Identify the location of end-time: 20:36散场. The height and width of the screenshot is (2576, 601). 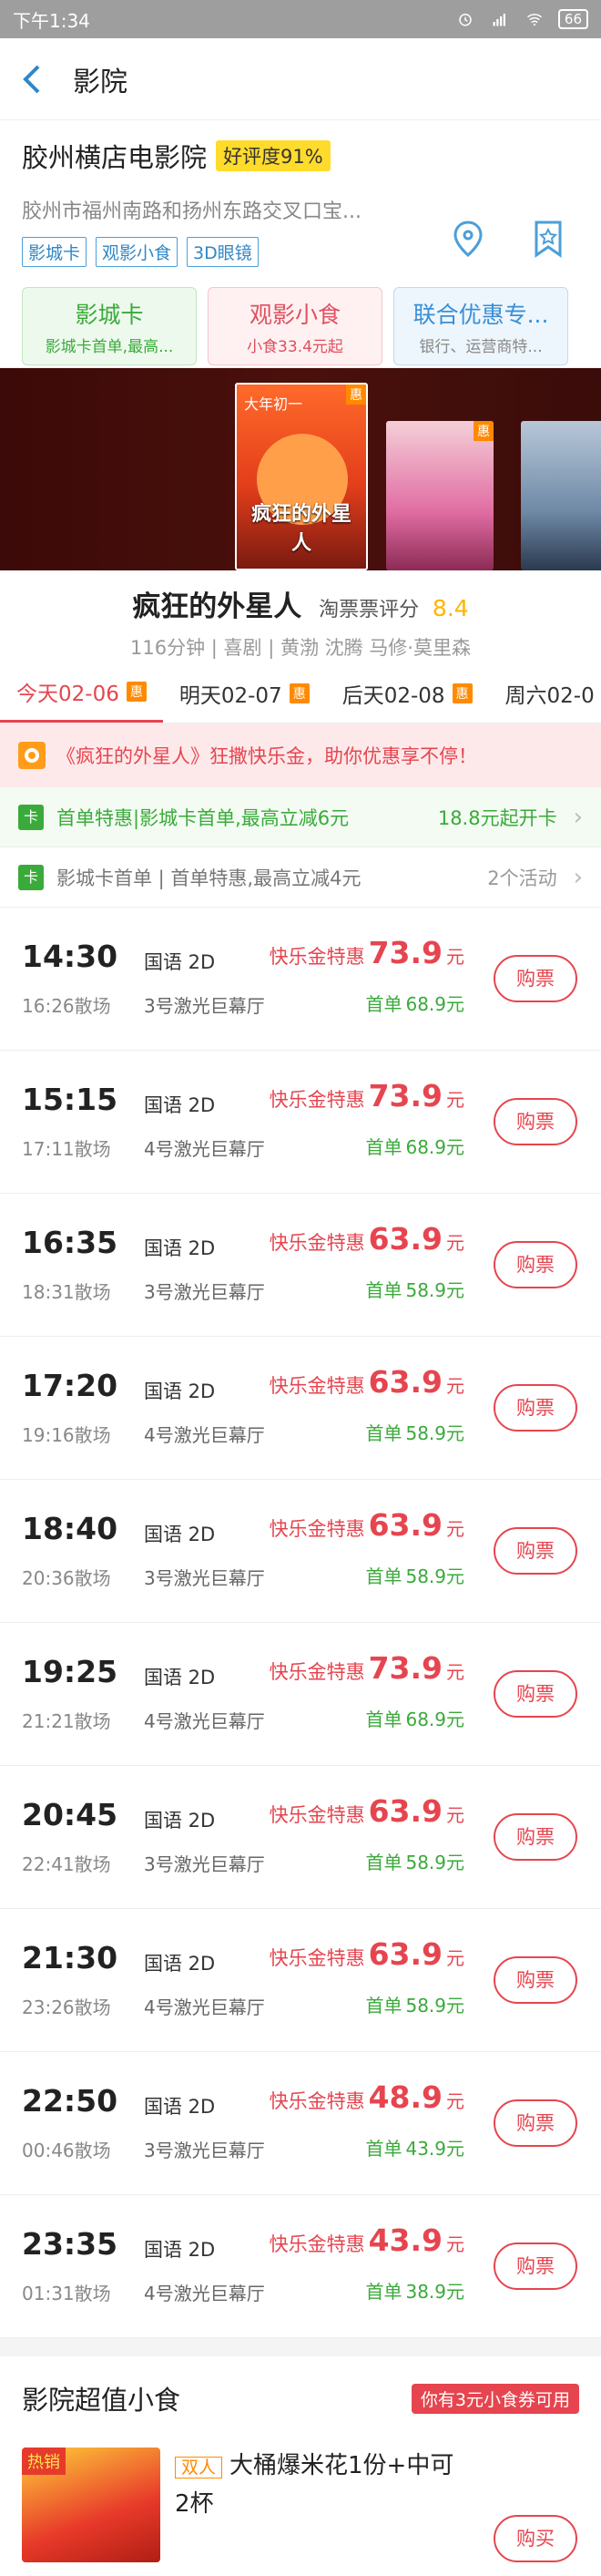
(66, 1578).